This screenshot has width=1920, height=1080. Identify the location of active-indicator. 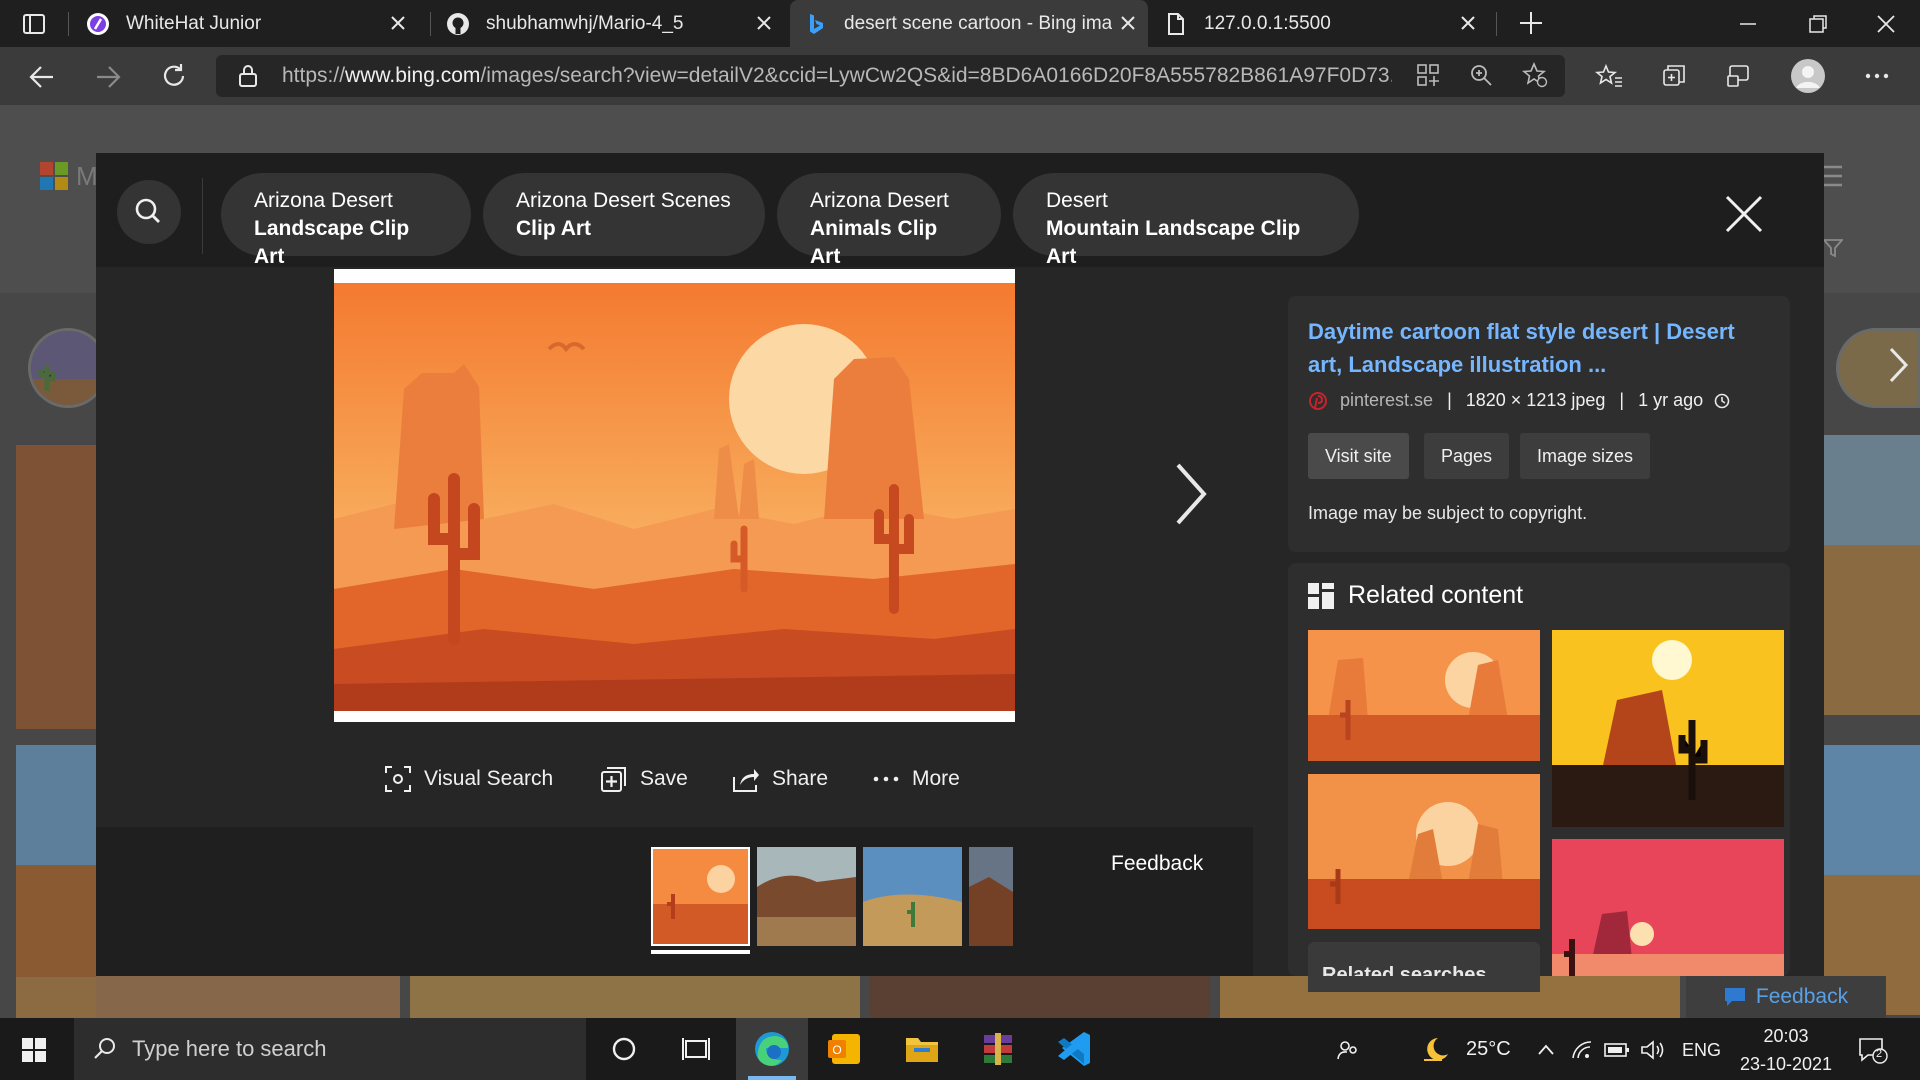
(700, 952).